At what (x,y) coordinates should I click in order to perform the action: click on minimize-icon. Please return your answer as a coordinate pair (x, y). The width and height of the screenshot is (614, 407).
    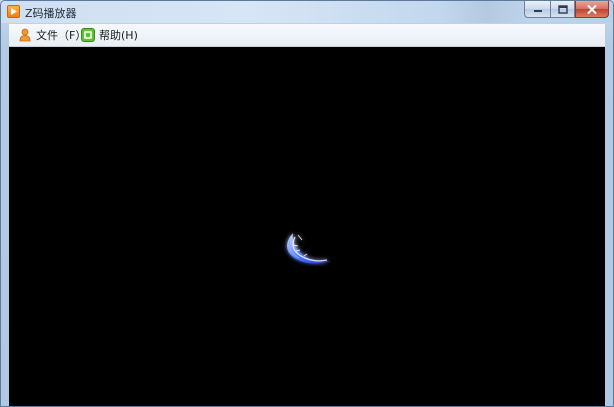
    Looking at the image, I should click on (537, 11).